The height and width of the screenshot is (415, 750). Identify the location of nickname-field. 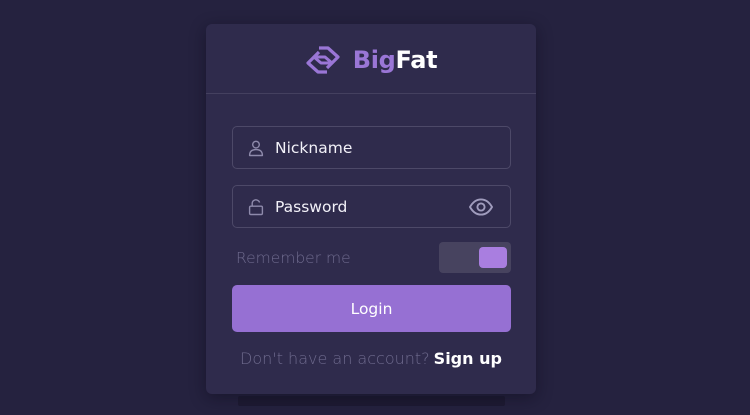
(371, 147).